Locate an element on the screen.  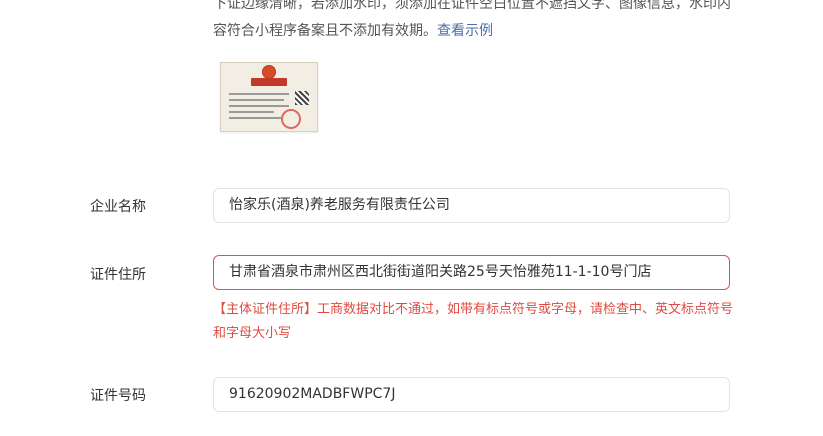
company-name-field: 怡家乐(酒泉)养老服务有限责任公司 is located at coordinates (471, 205).